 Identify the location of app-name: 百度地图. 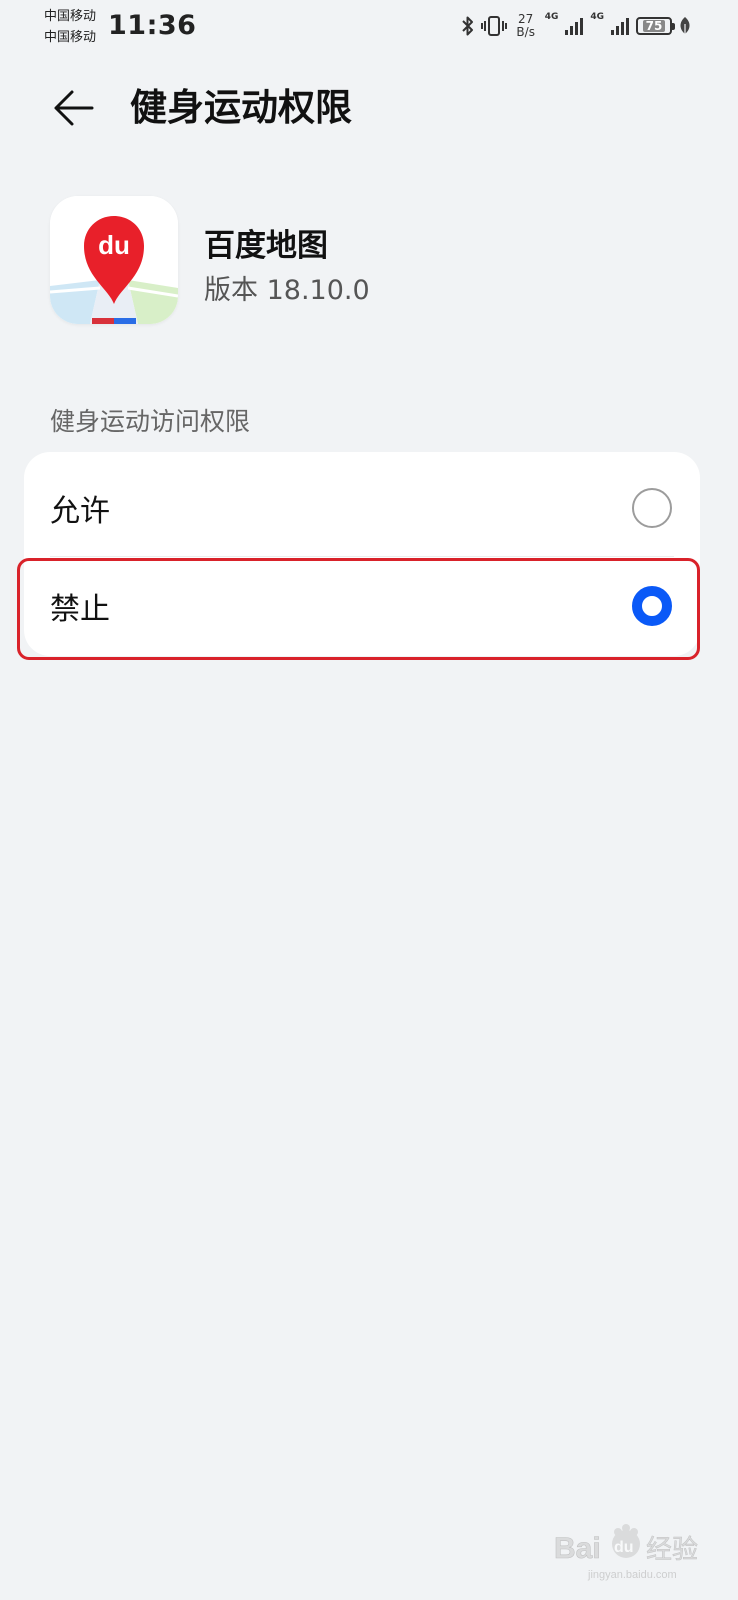
(266, 246).